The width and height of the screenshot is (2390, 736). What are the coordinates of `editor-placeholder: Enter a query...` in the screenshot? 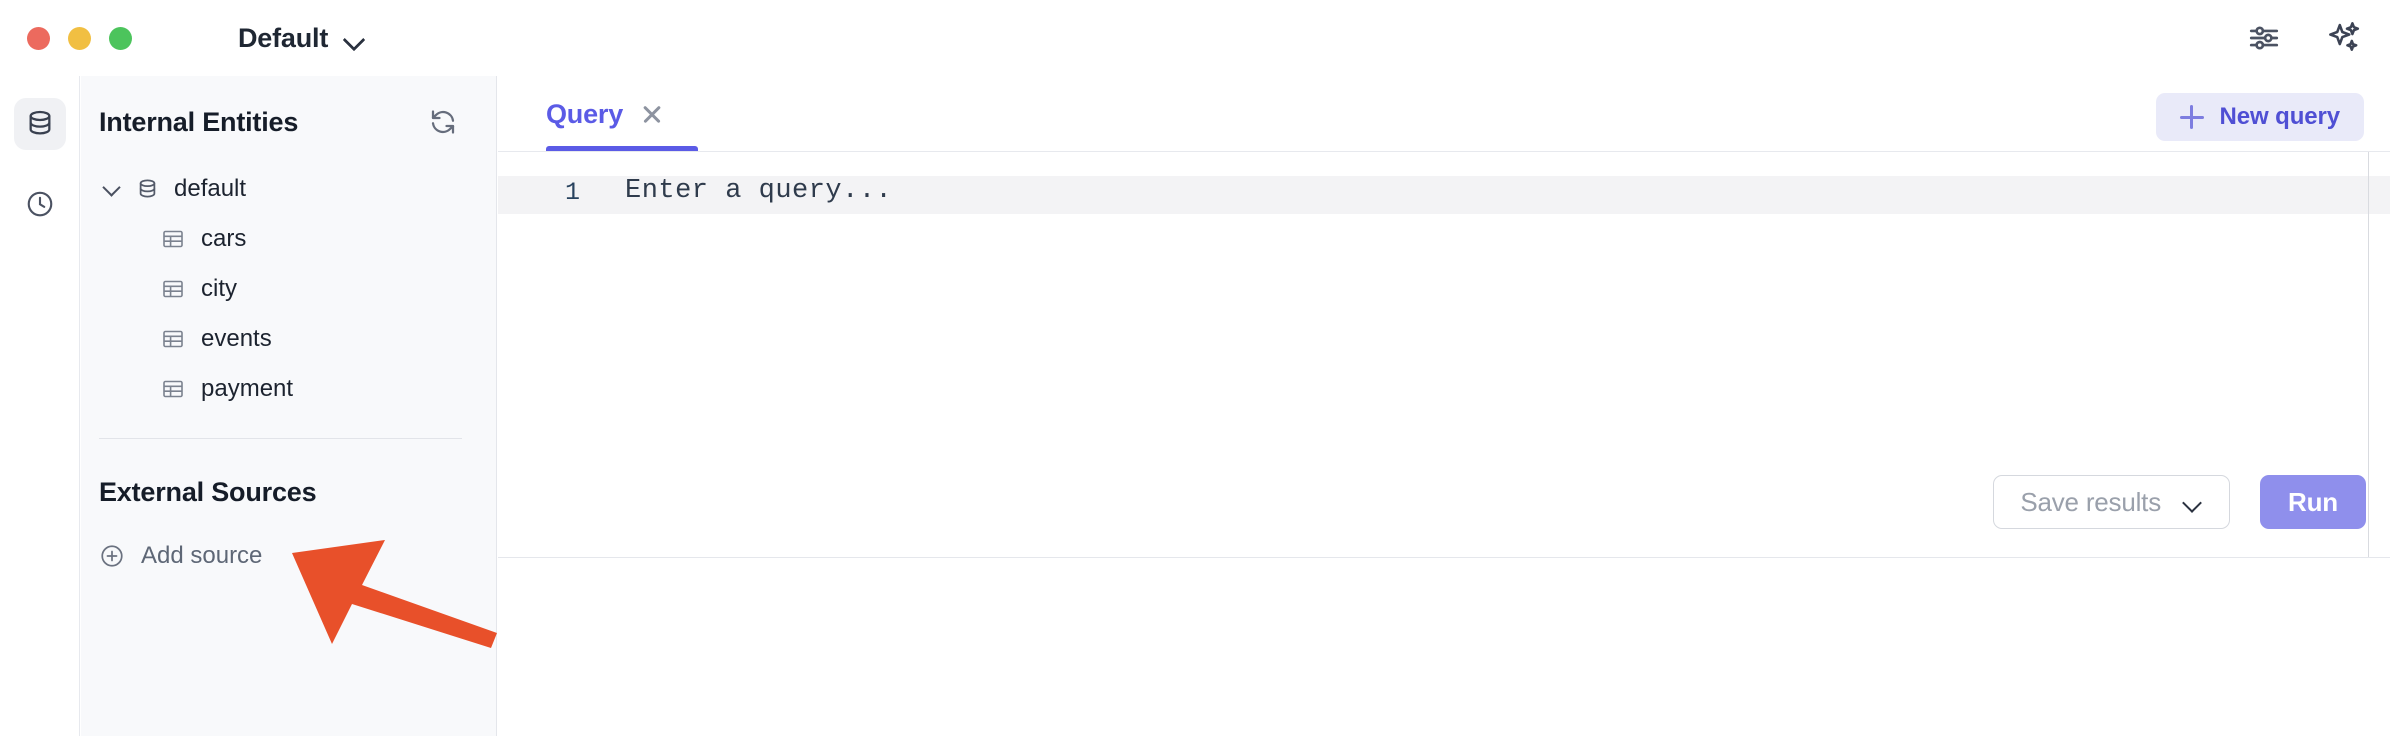 It's located at (758, 191).